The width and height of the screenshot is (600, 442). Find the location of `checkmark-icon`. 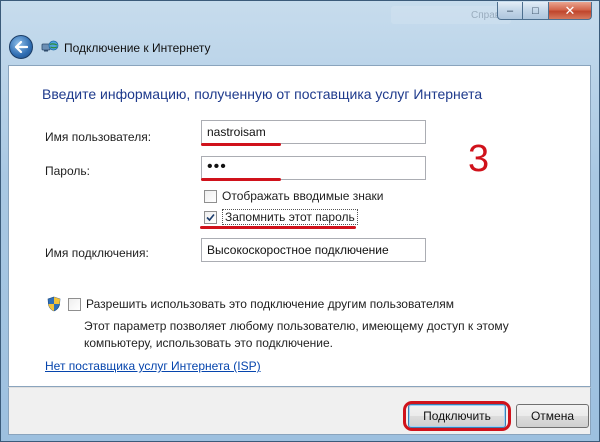

checkmark-icon is located at coordinates (210, 217).